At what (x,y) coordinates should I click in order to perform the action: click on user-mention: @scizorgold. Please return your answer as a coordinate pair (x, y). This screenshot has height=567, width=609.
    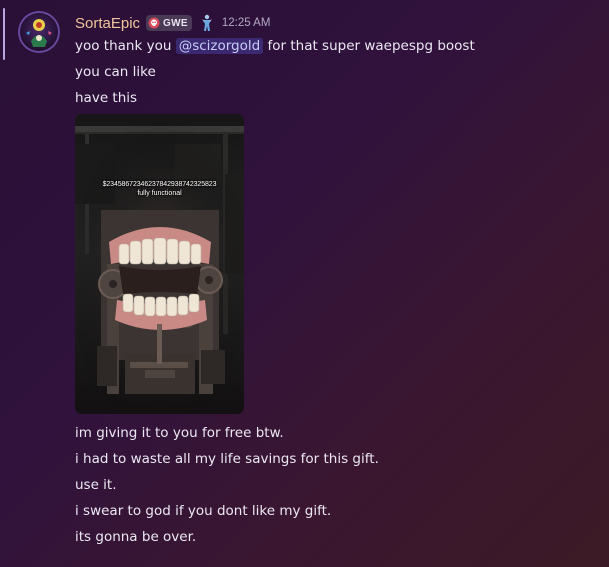
    Looking at the image, I should click on (219, 46).